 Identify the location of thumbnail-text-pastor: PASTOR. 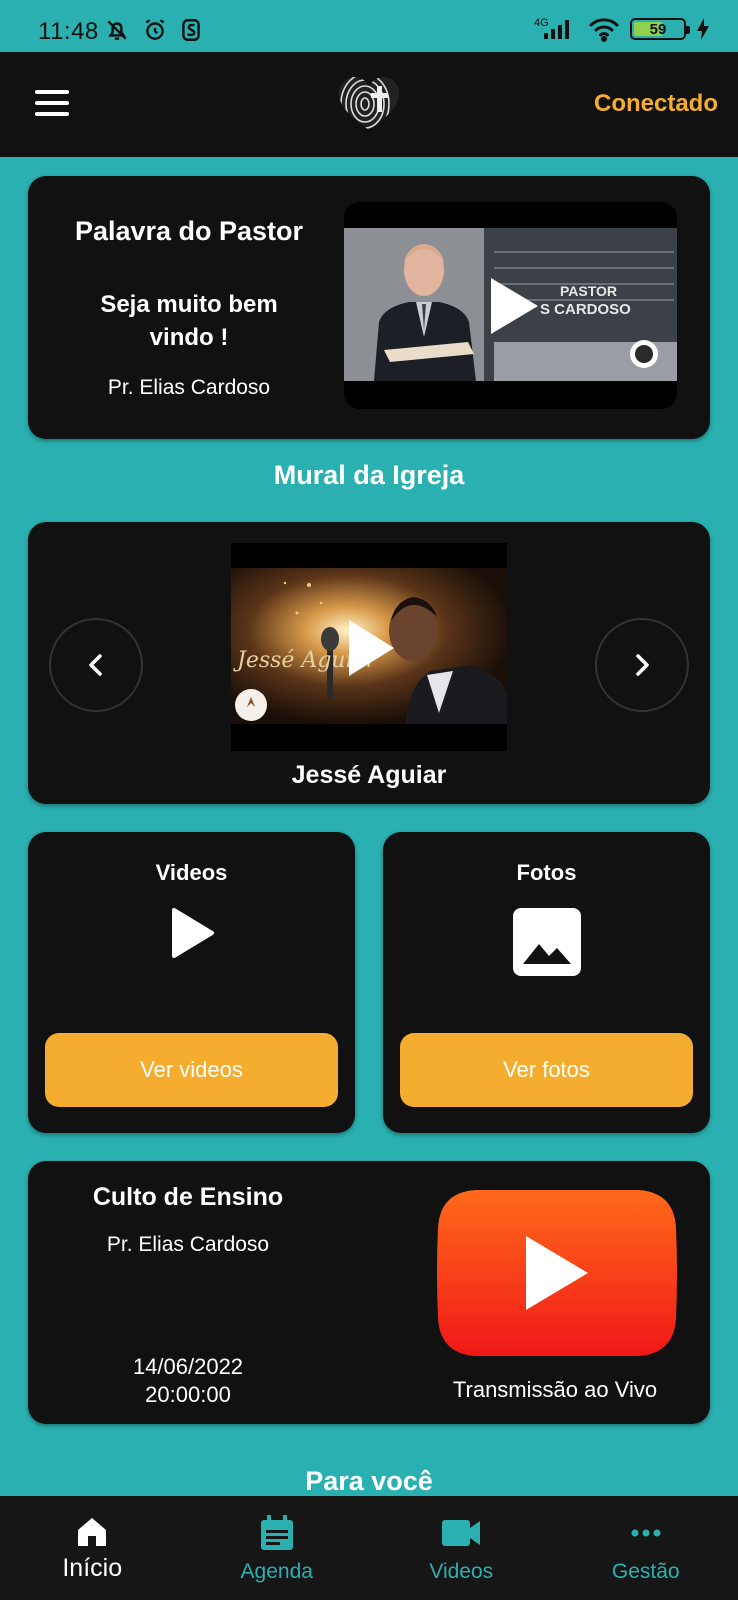
(588, 291).